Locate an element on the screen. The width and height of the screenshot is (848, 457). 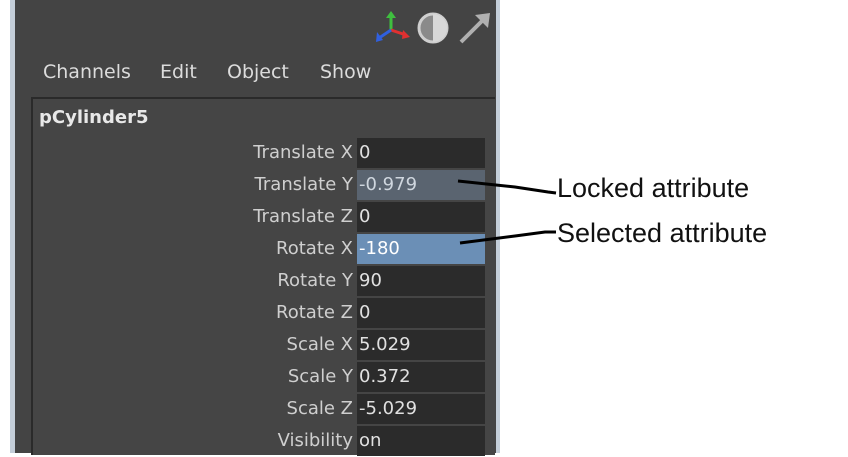
selected-pointer-line is located at coordinates (507, 237).